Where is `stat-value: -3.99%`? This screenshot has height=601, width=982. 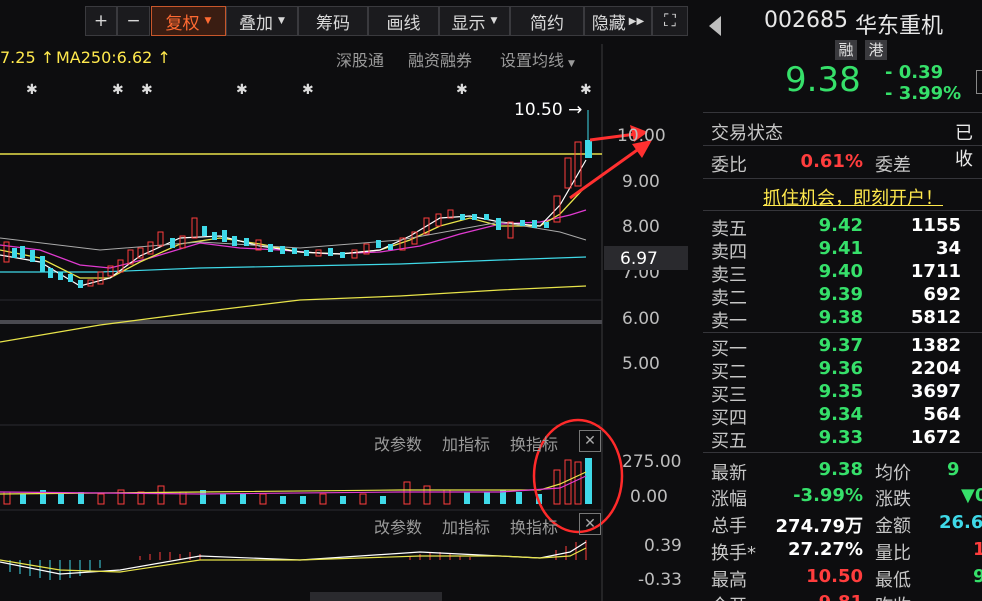 stat-value: -3.99% is located at coordinates (828, 495).